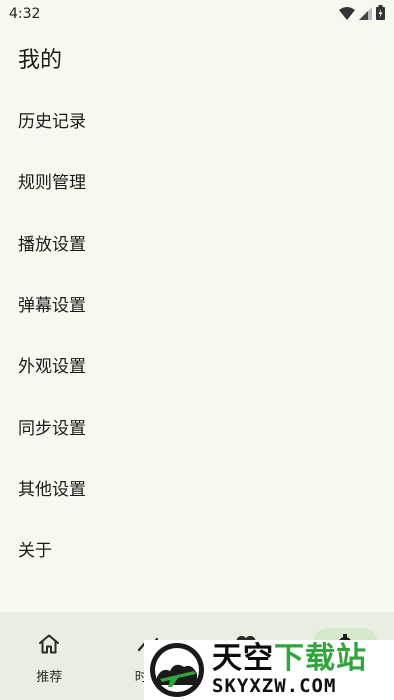 This screenshot has height=700, width=394. What do you see at coordinates (197, 180) in the screenshot?
I see `menu-item-rules: 规则管理` at bounding box center [197, 180].